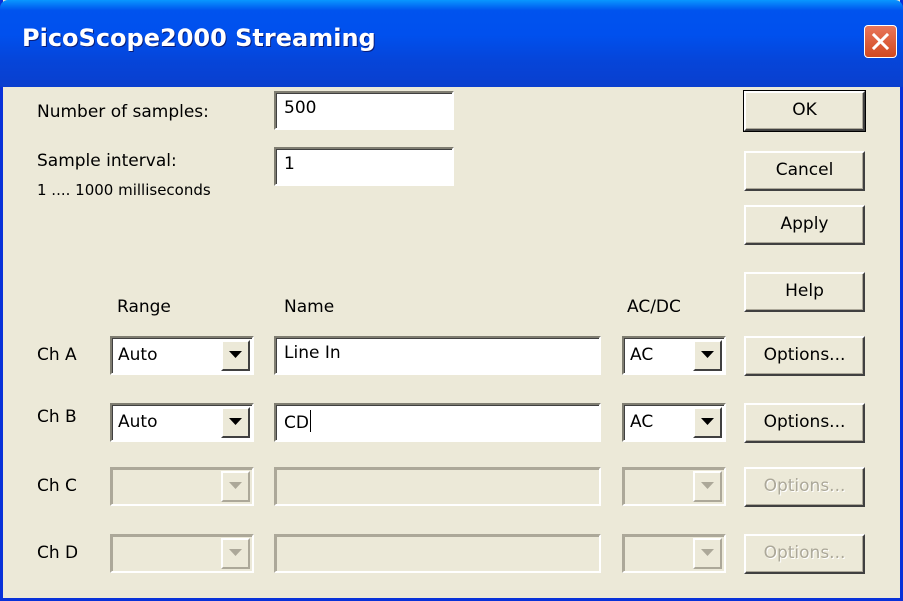 The image size is (903, 601). Describe the element at coordinates (309, 307) in the screenshot. I see `column-name: Name` at that location.